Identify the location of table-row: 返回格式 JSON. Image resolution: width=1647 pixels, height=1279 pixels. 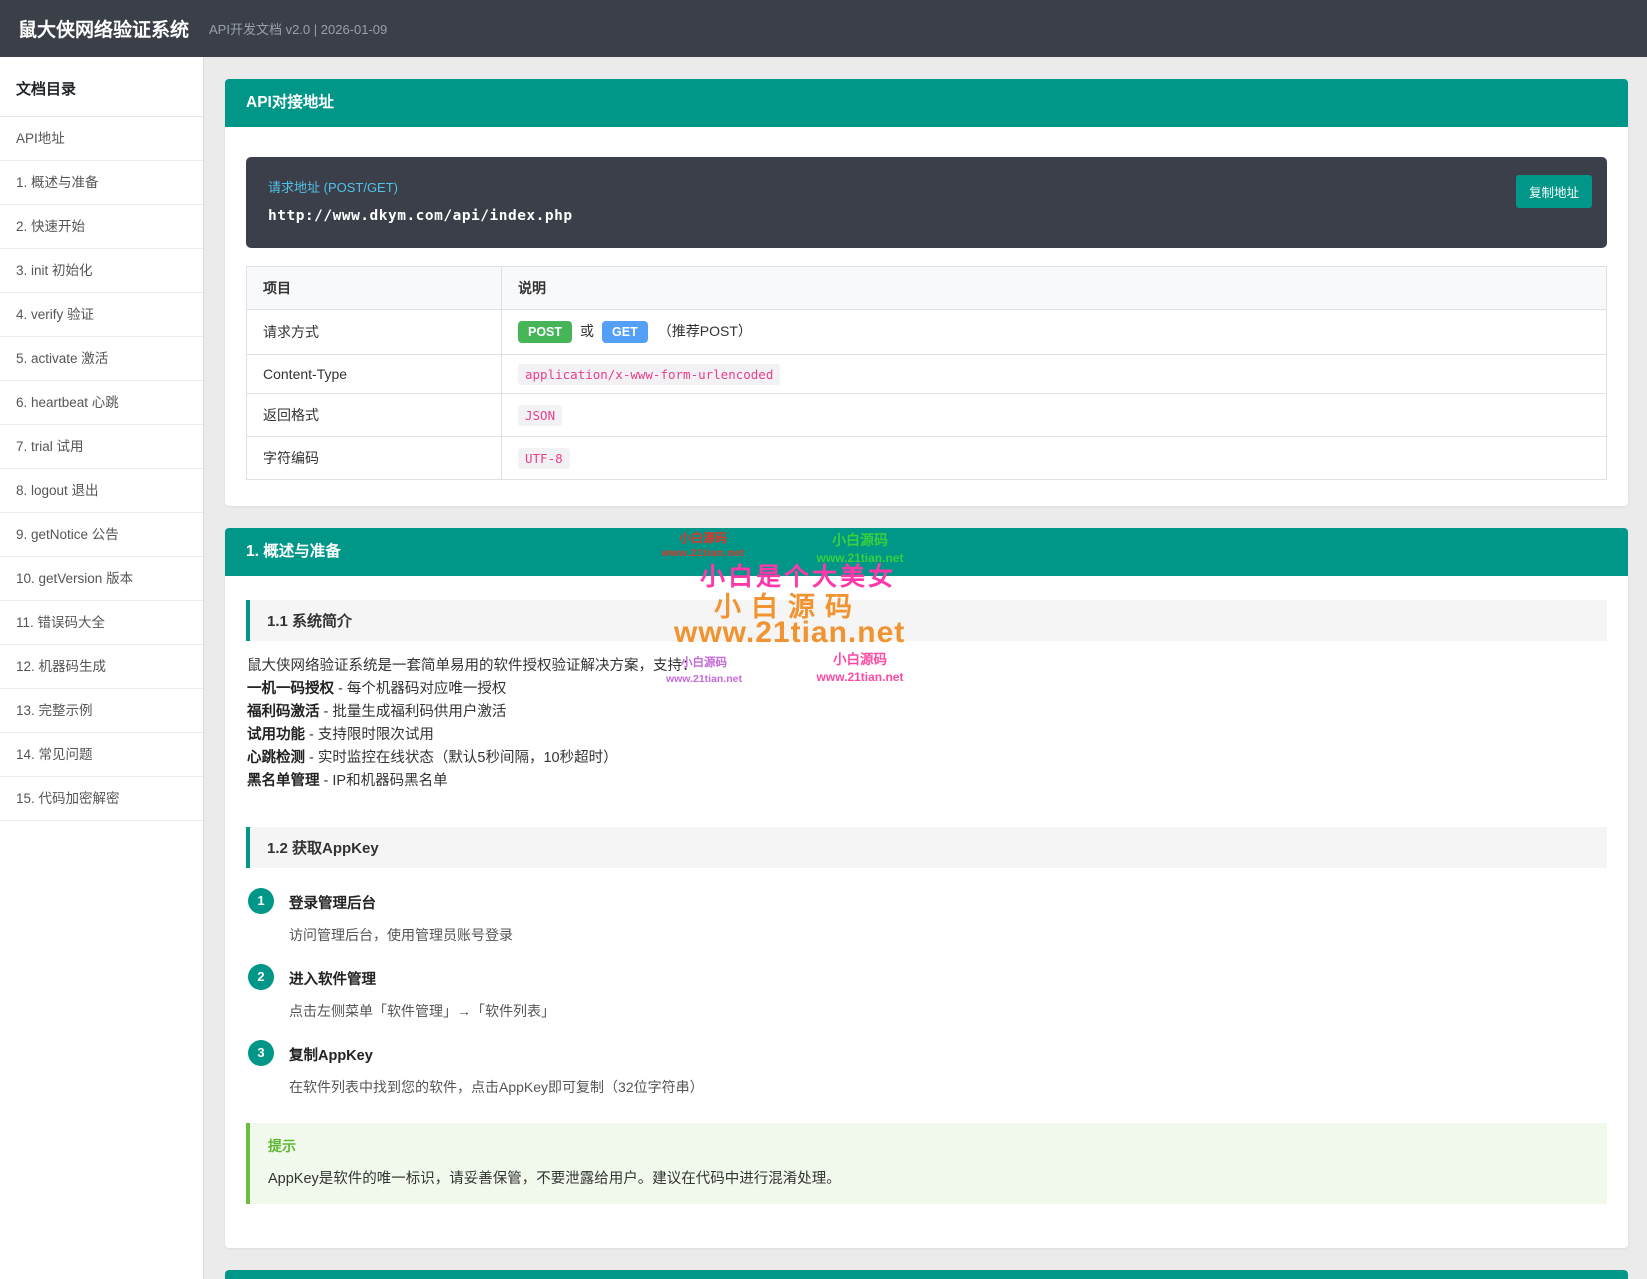
(926, 415).